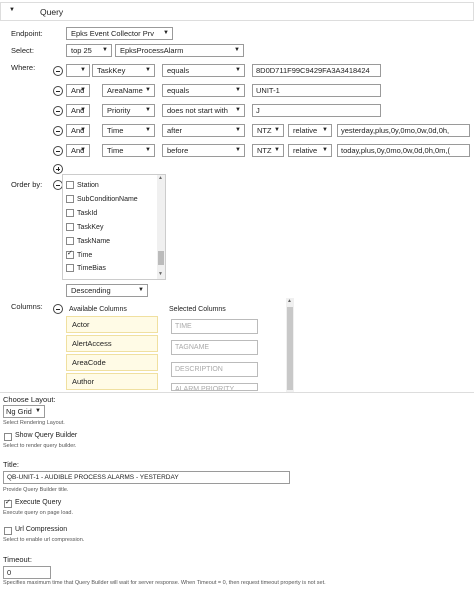 The image size is (474, 591). What do you see at coordinates (23, 67) in the screenshot?
I see `where-label: Where:` at bounding box center [23, 67].